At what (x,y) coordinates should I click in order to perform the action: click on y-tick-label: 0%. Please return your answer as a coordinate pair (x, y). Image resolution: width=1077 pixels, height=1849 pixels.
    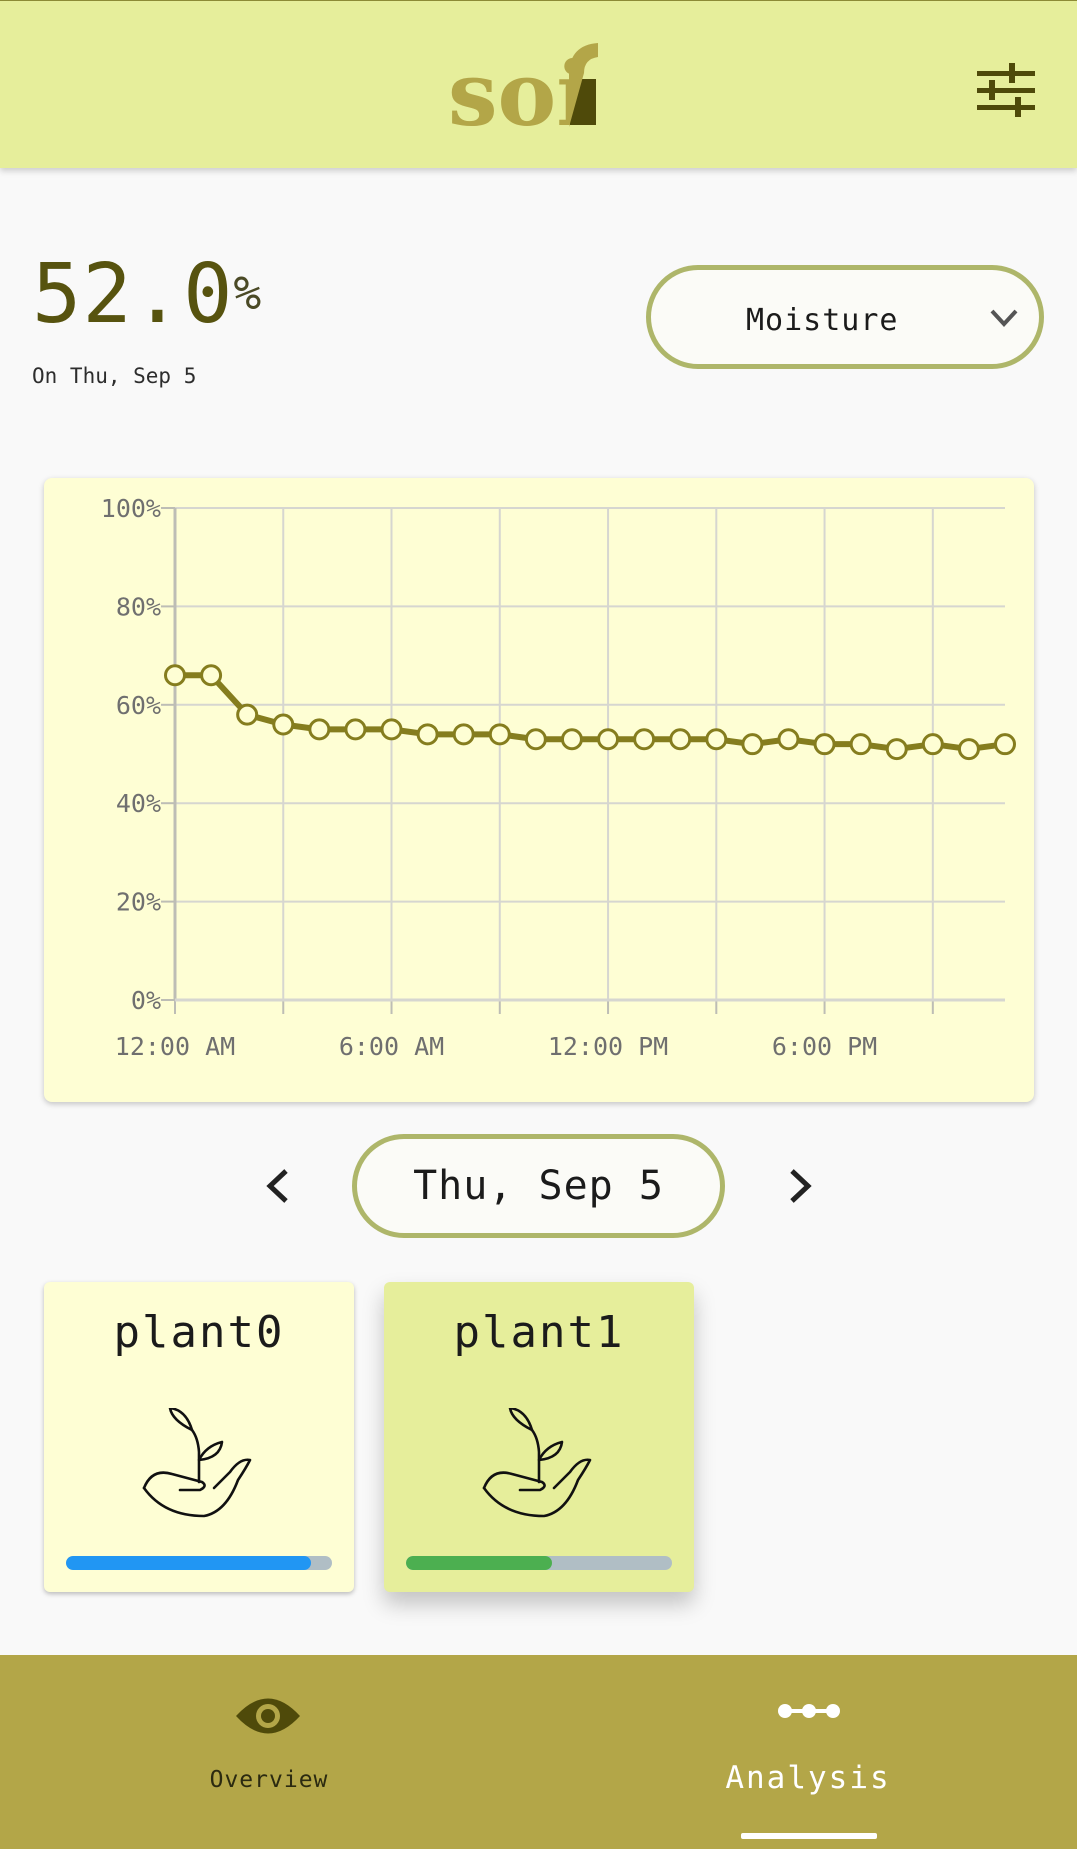
    Looking at the image, I should click on (146, 1000).